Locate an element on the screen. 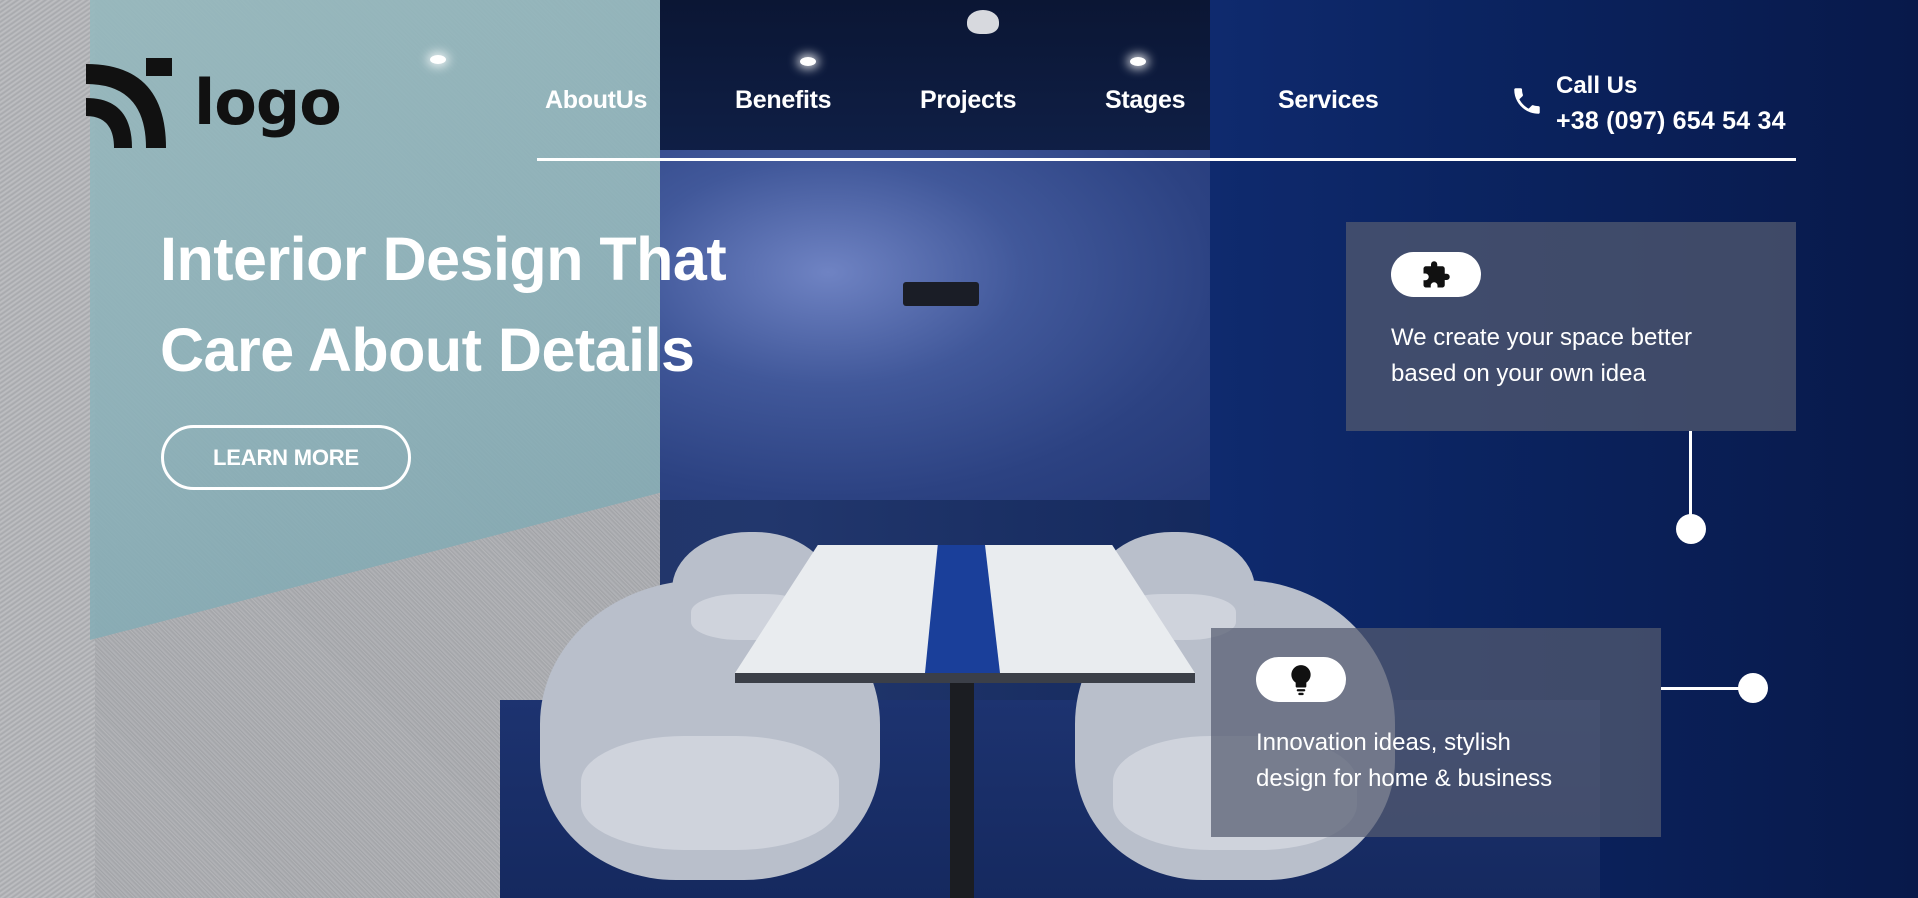  puzzle-icon is located at coordinates (1436, 273).